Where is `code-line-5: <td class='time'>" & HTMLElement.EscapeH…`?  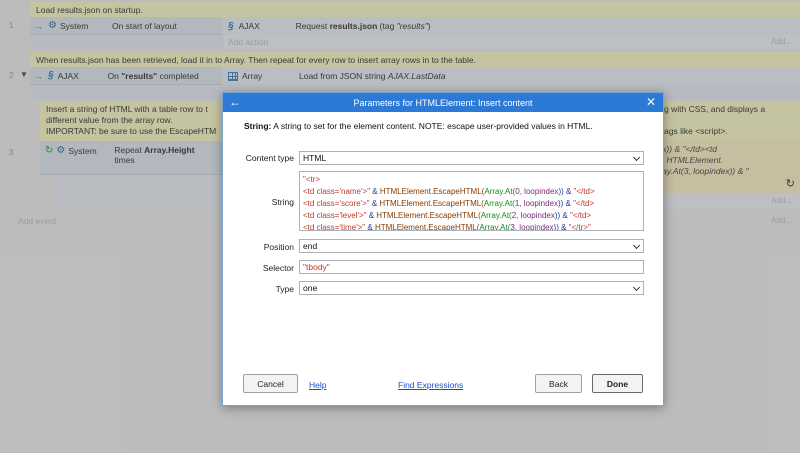
code-line-5: <td class='time'>" & HTMLElement.EscapeH… is located at coordinates (447, 227).